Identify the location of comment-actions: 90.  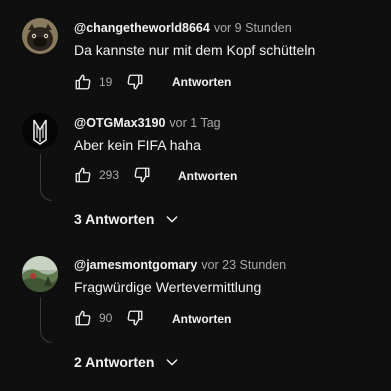
(109, 318).